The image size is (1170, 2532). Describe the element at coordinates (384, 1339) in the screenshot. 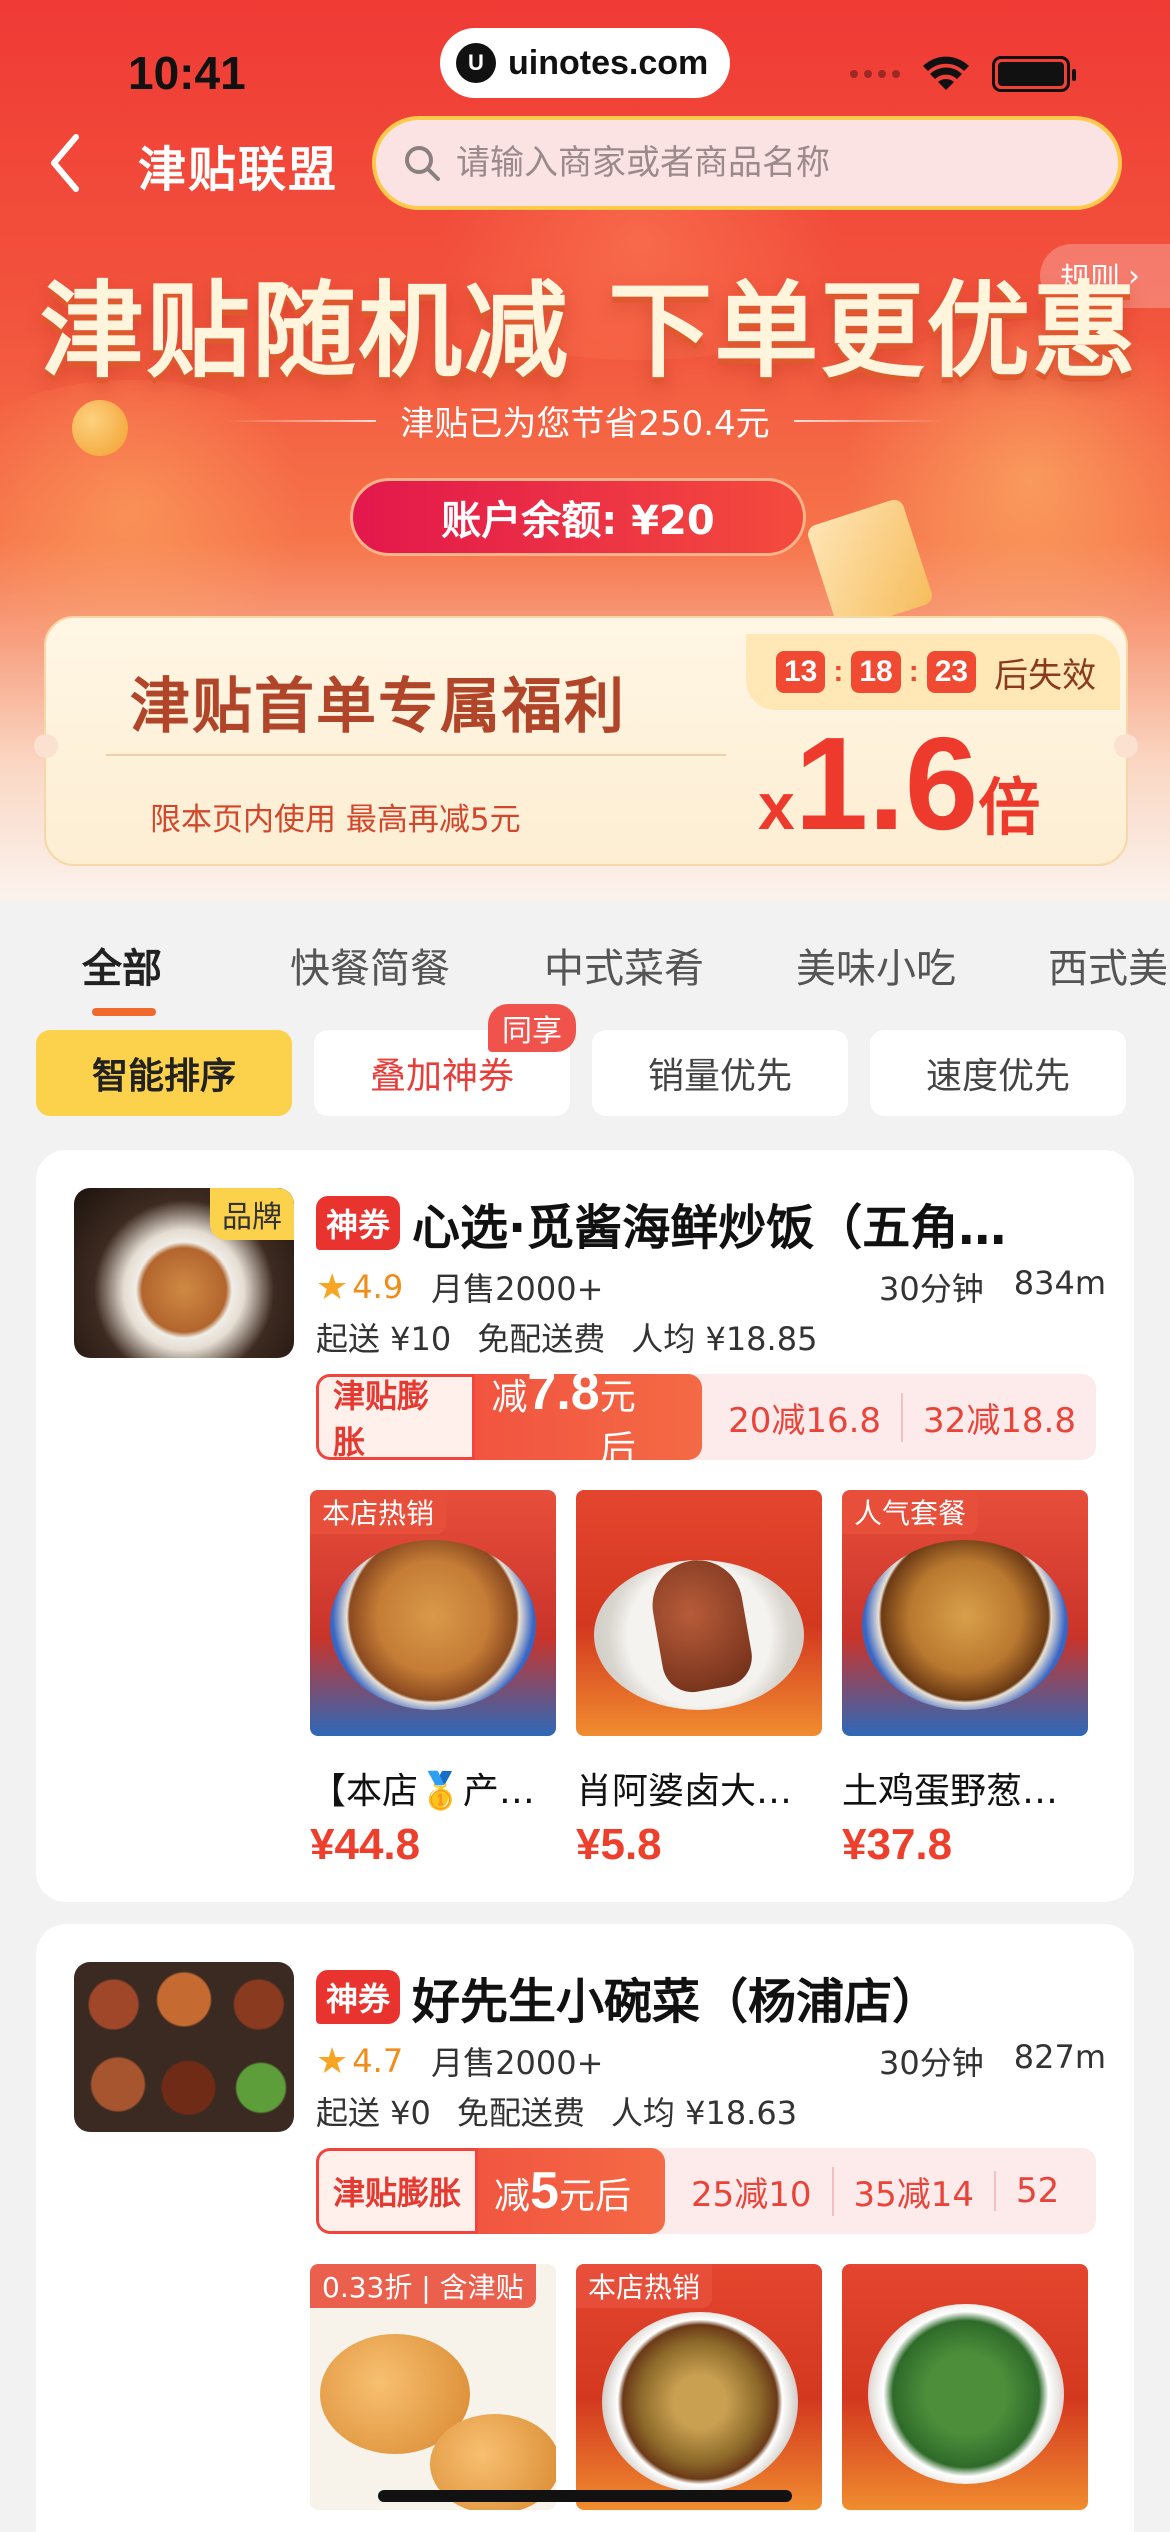

I see `min-order: 起送 ¥10` at that location.